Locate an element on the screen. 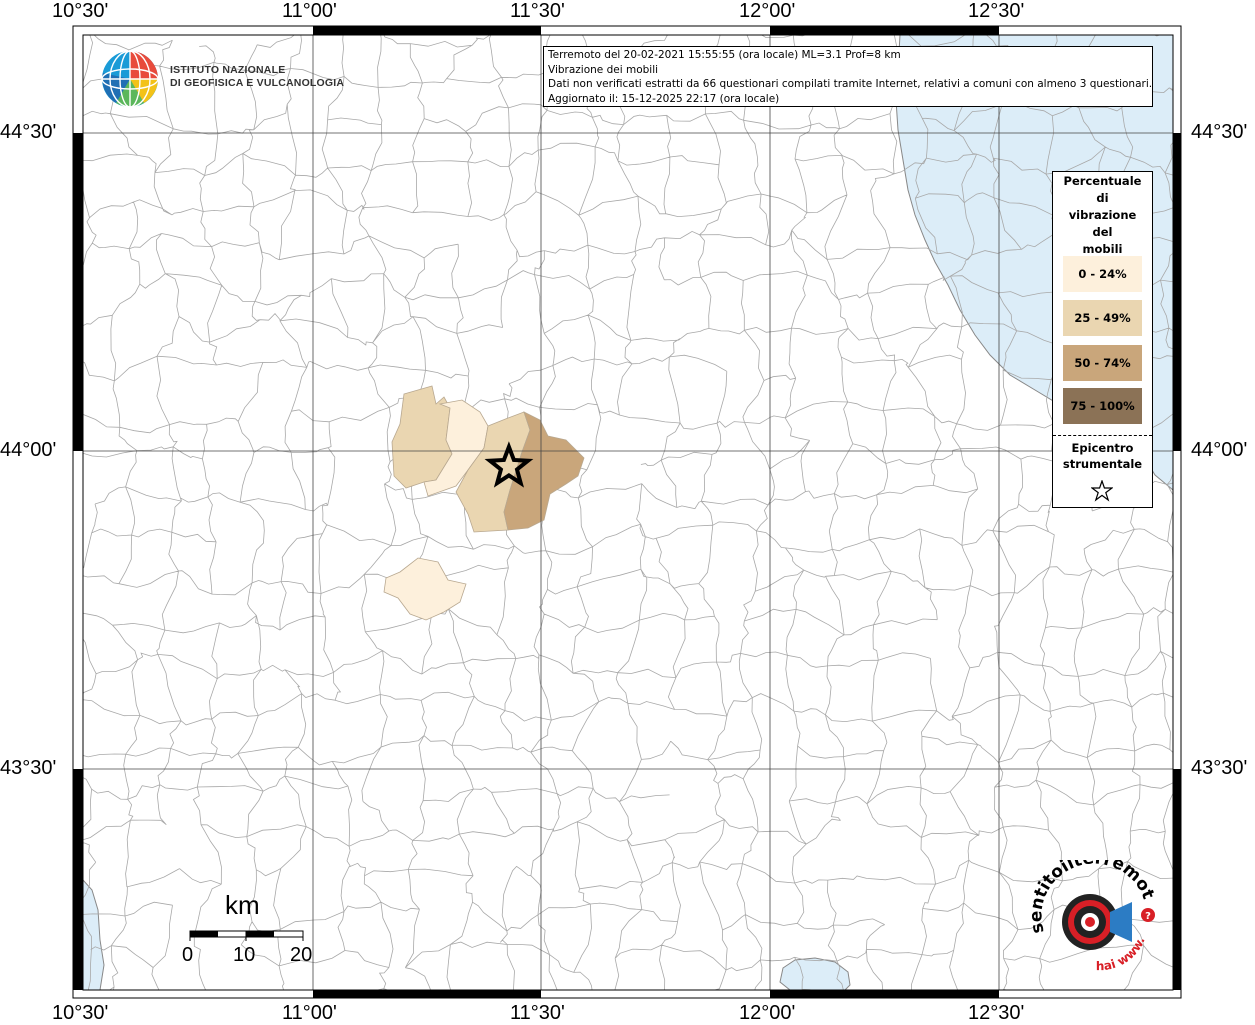  legend-swatch-50-74: 50 - 74% is located at coordinates (1102, 363).